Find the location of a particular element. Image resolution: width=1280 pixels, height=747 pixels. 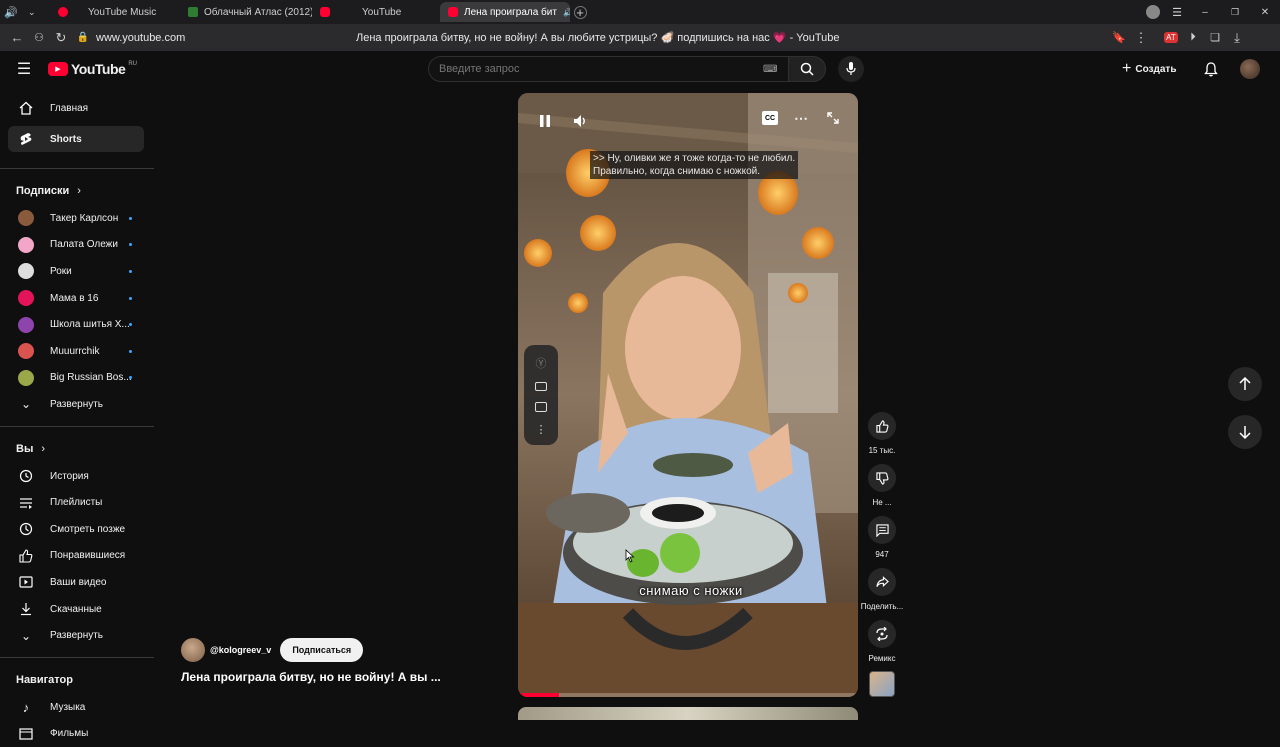

notifications-button is located at coordinates (1211, 69).